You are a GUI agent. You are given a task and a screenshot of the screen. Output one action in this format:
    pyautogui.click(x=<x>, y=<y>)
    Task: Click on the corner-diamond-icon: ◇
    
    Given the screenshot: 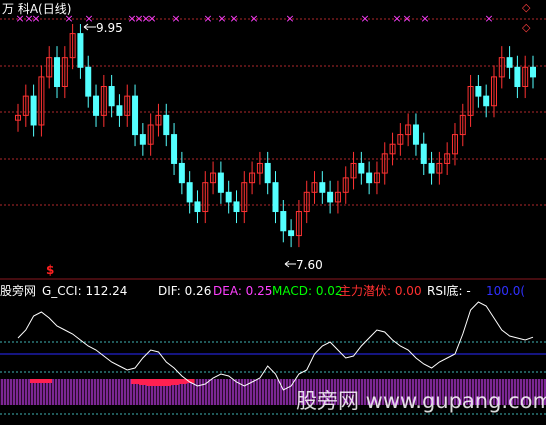 What is the action you would take?
    pyautogui.click(x=526, y=8)
    